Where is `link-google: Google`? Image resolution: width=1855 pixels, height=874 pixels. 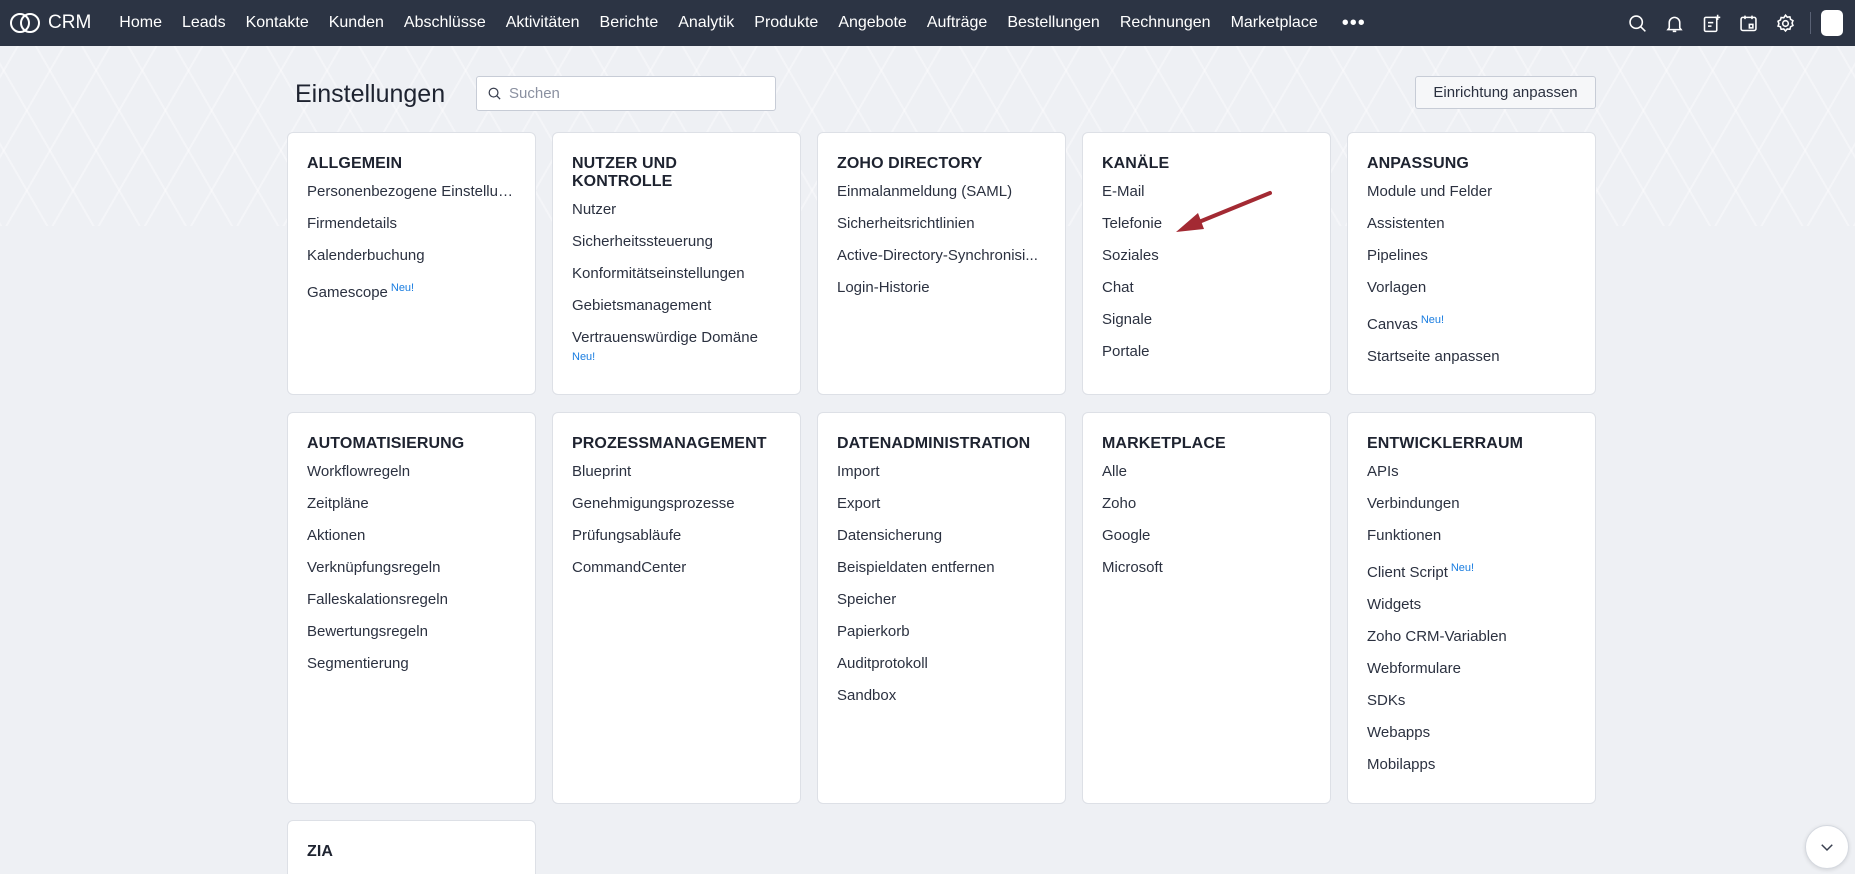 link-google: Google is located at coordinates (1206, 536).